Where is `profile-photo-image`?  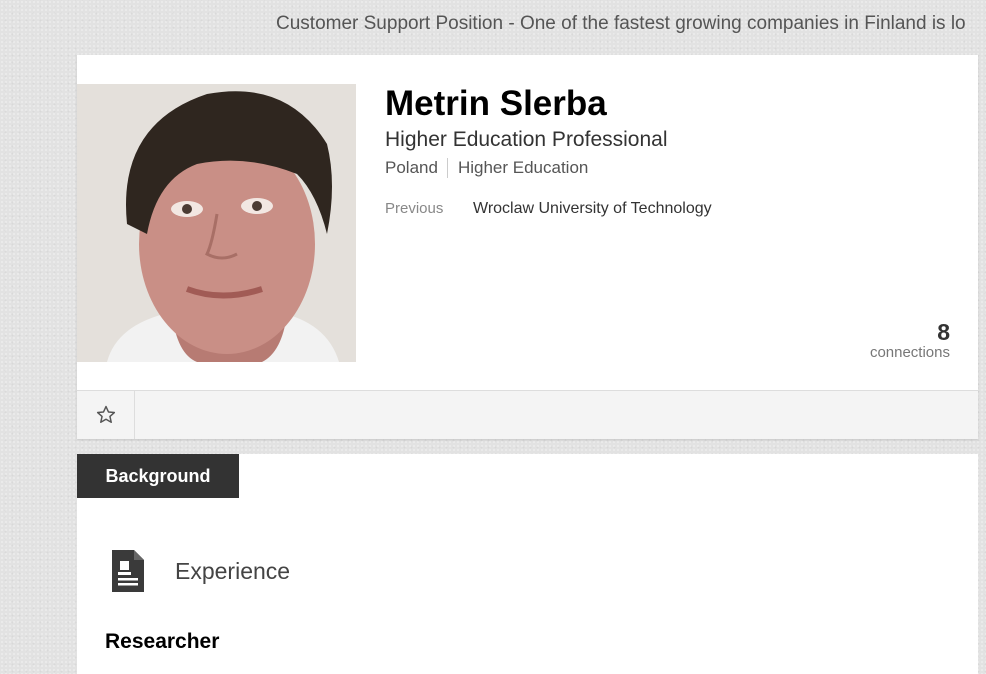
profile-photo-image is located at coordinates (216, 223).